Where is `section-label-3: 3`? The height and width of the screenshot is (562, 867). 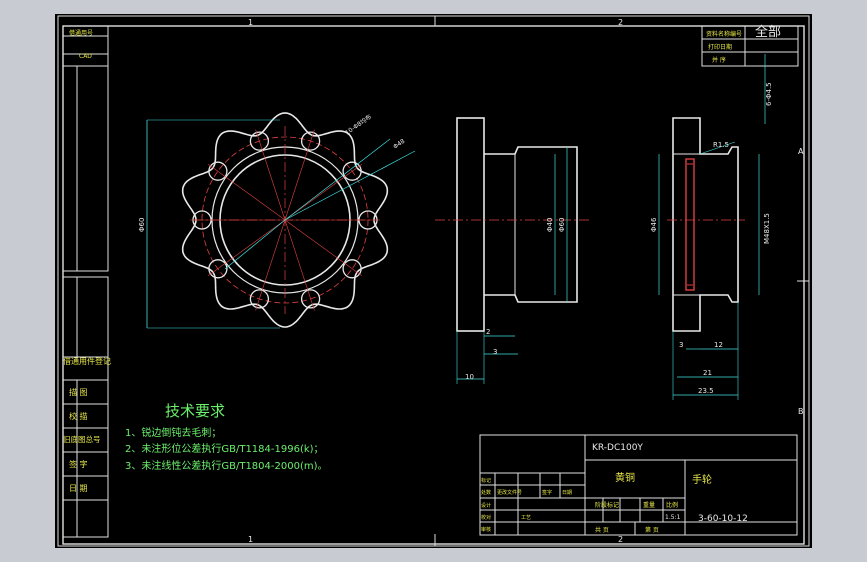 section-label-3: 3 is located at coordinates (681, 345).